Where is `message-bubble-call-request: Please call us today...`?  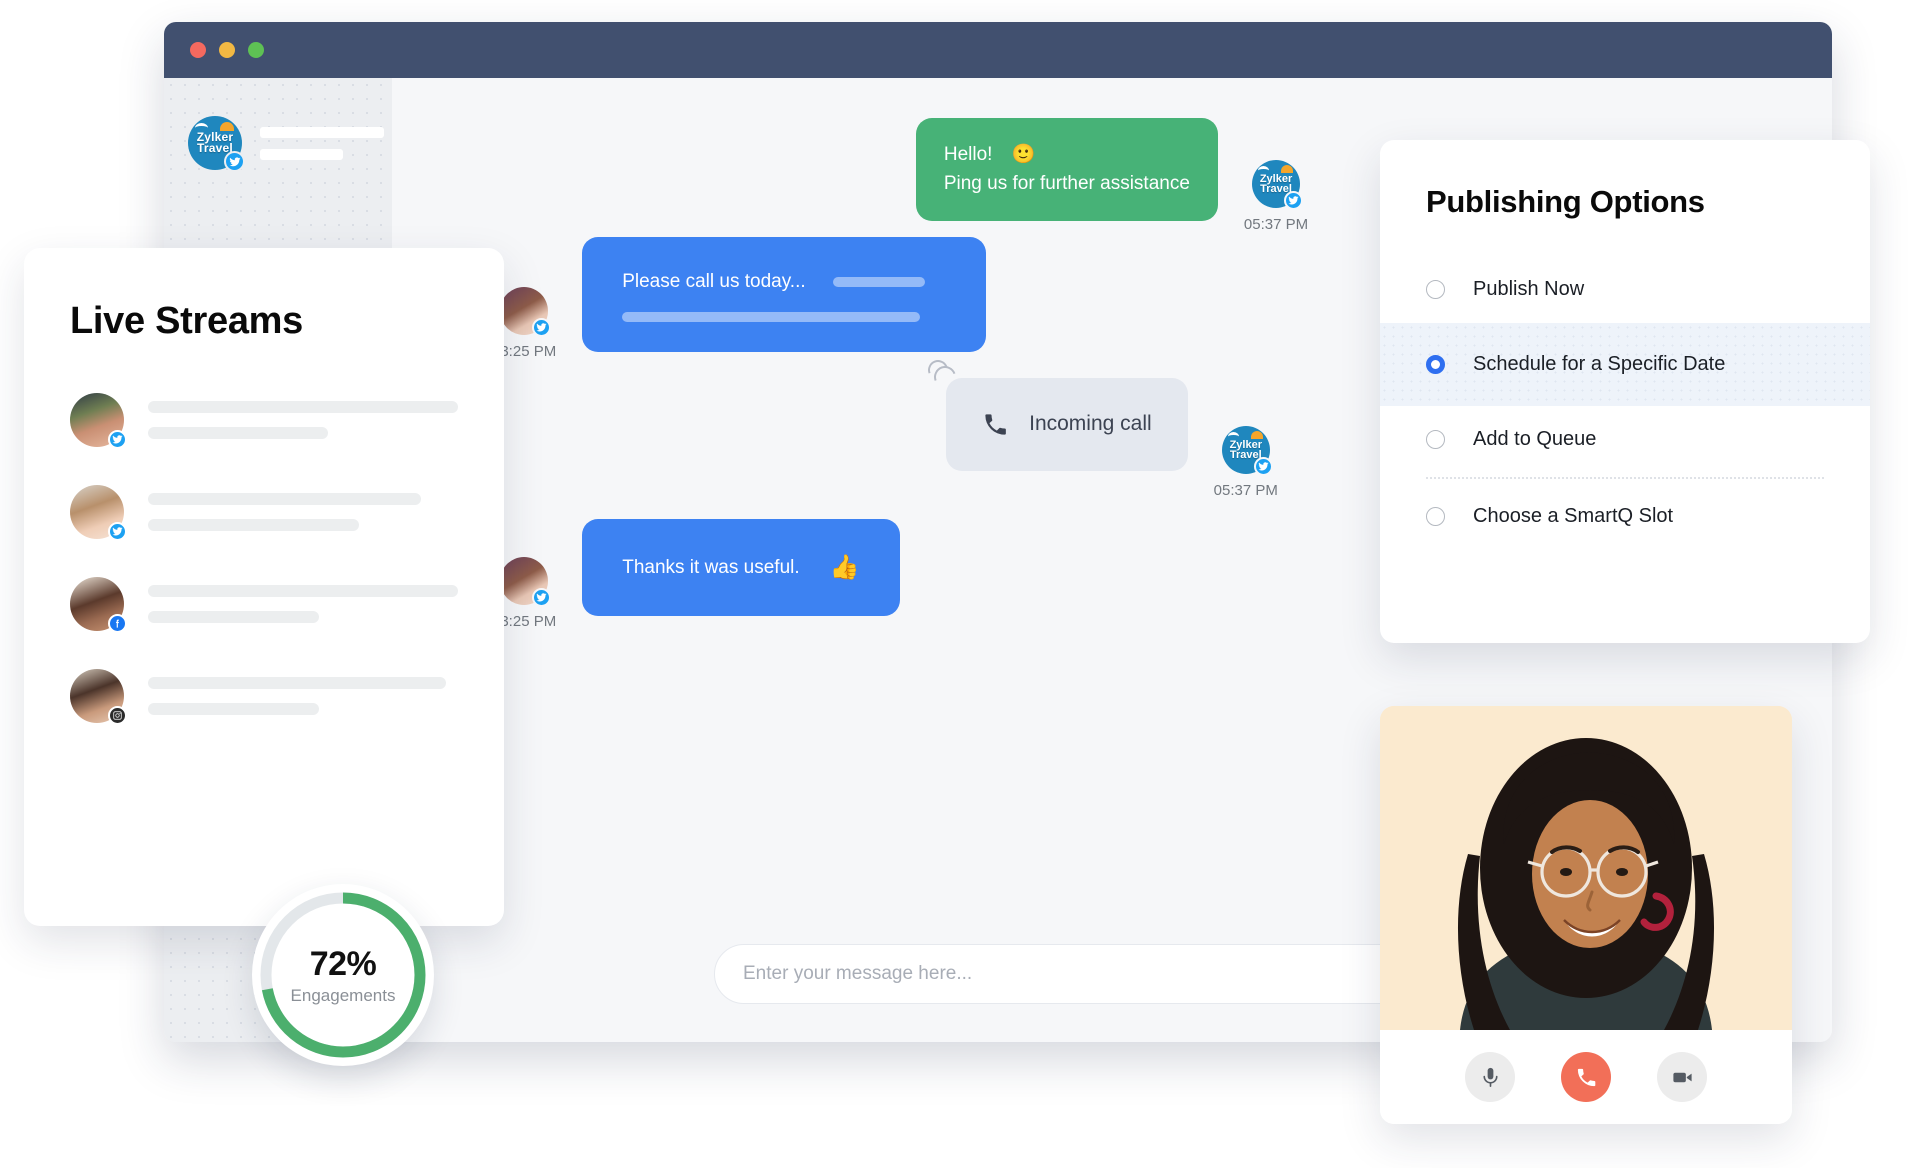
message-bubble-call-request: Please call us today... is located at coordinates (784, 295).